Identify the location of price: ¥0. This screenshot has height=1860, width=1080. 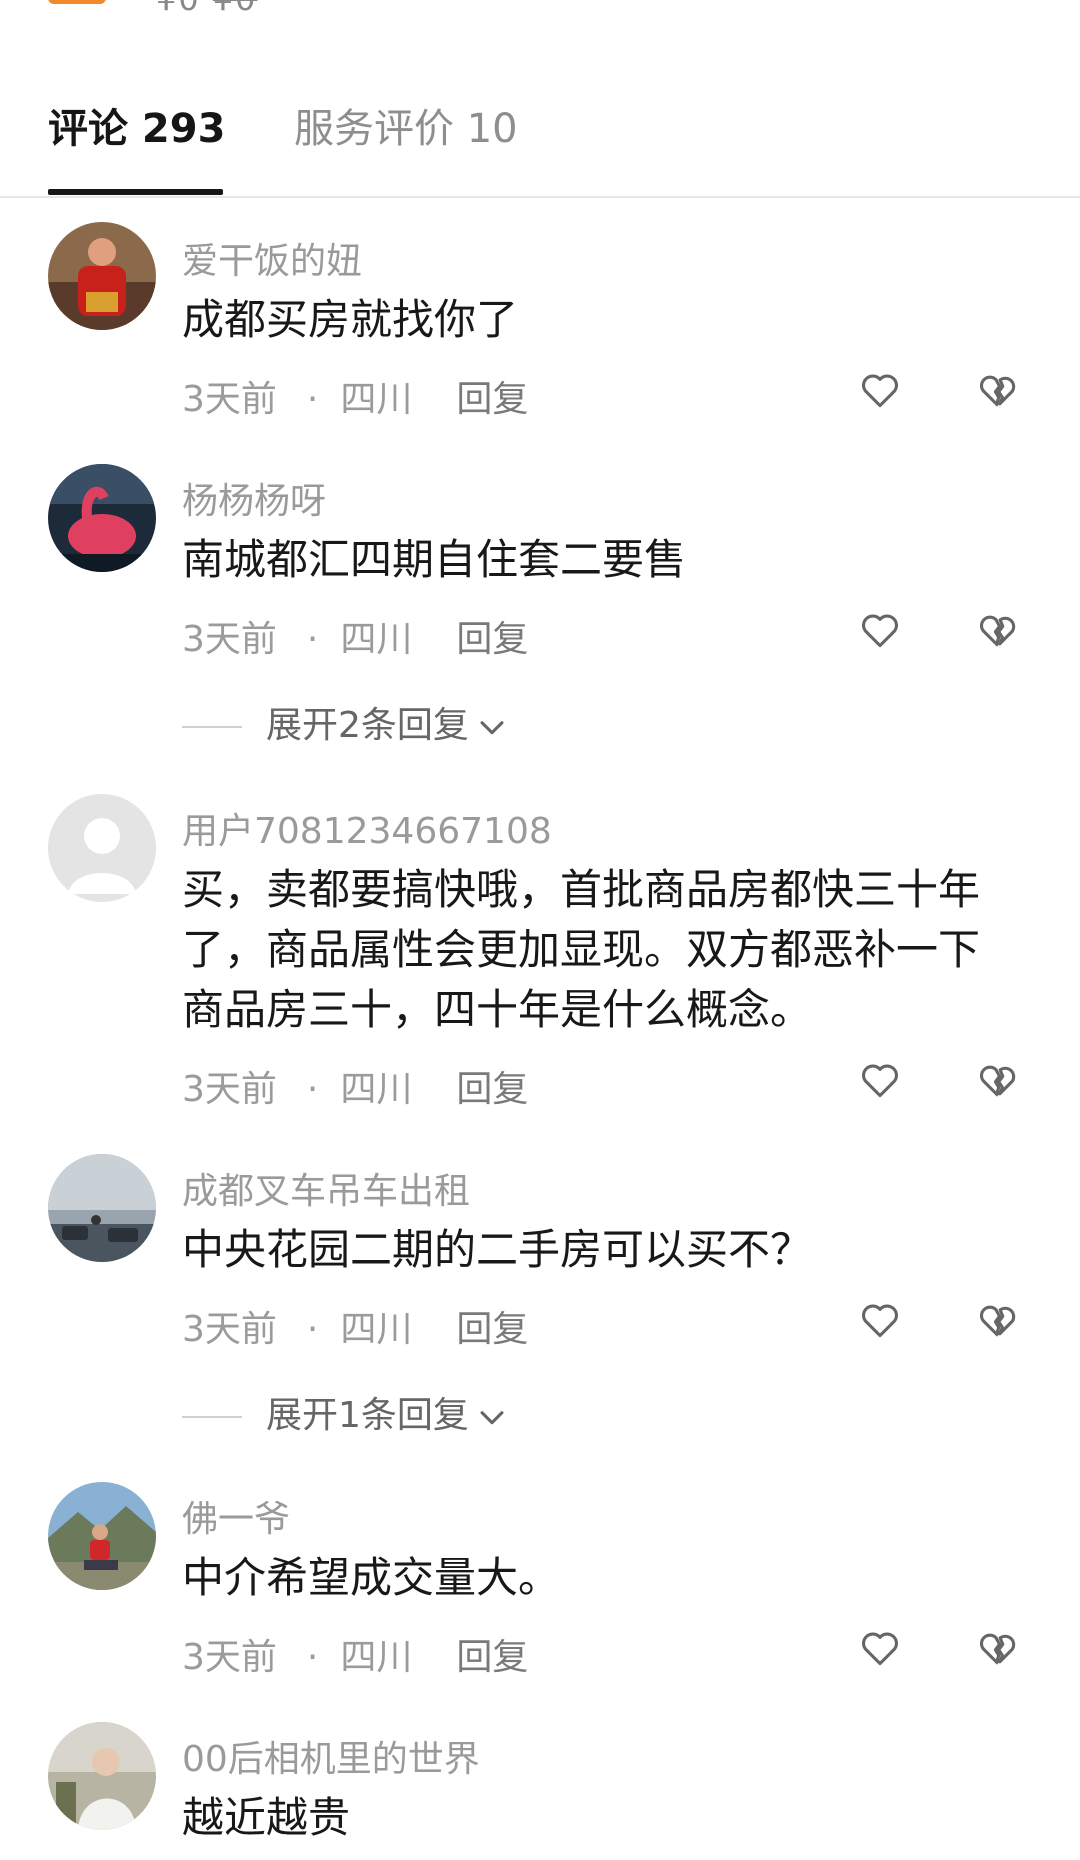
(178, 9).